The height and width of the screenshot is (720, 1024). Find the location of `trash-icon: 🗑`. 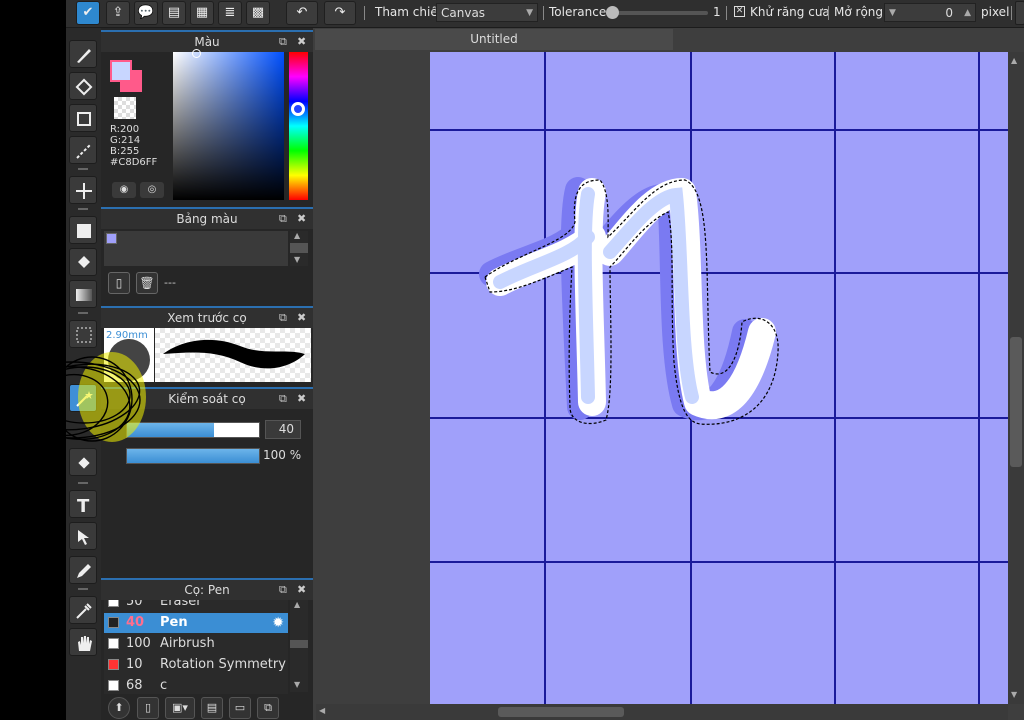

trash-icon: 🗑 is located at coordinates (147, 283).